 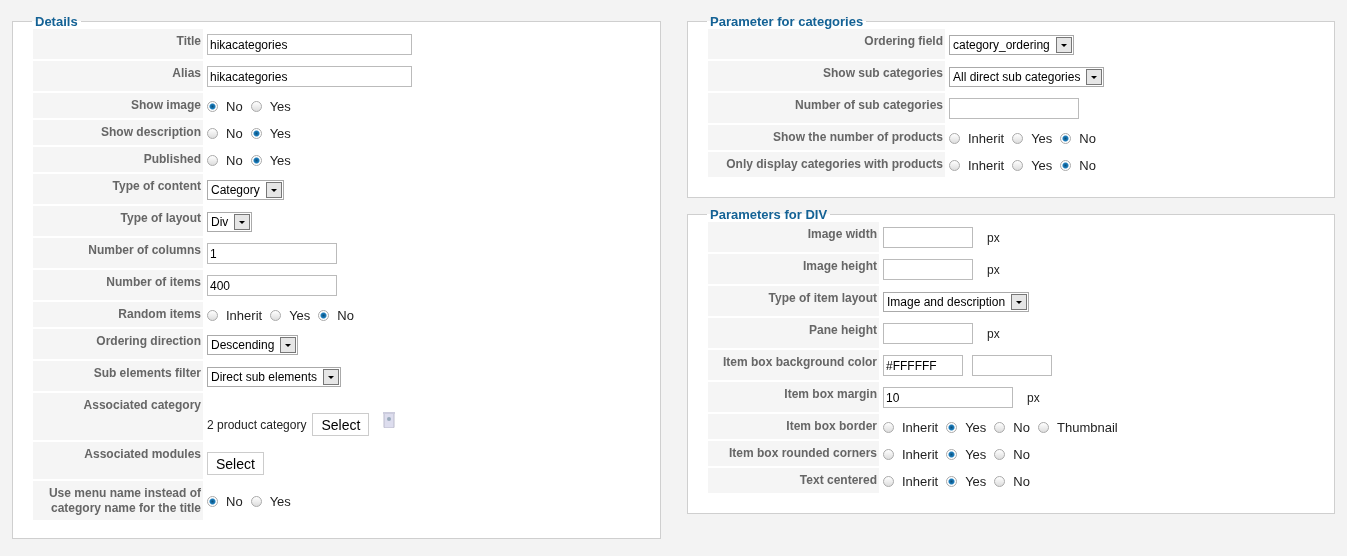 What do you see at coordinates (119, 221) in the screenshot?
I see `field-label: Type of layout` at bounding box center [119, 221].